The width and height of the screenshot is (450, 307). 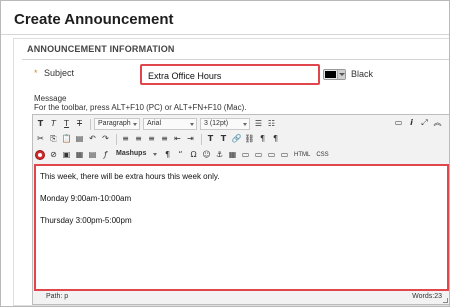 I want to click on chevron-down-icon, so click(x=341, y=74).